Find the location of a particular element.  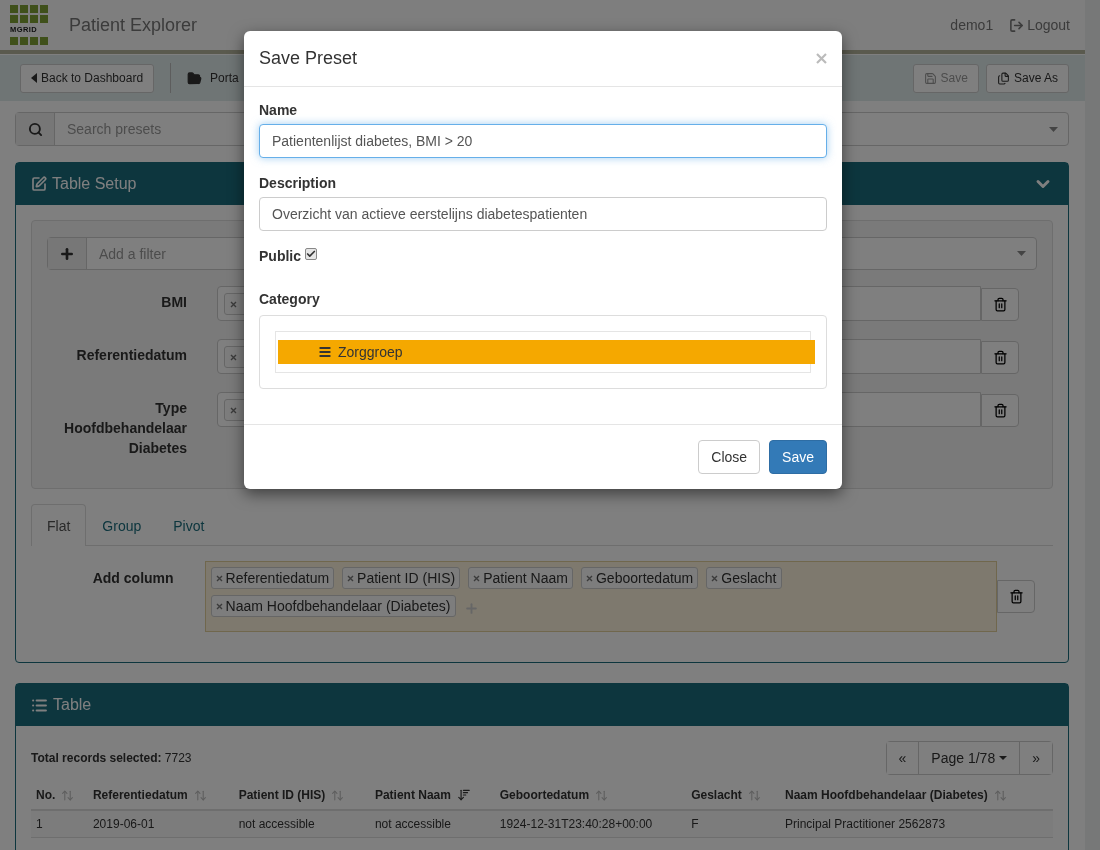

panel-title: Table Setup is located at coordinates (94, 184).